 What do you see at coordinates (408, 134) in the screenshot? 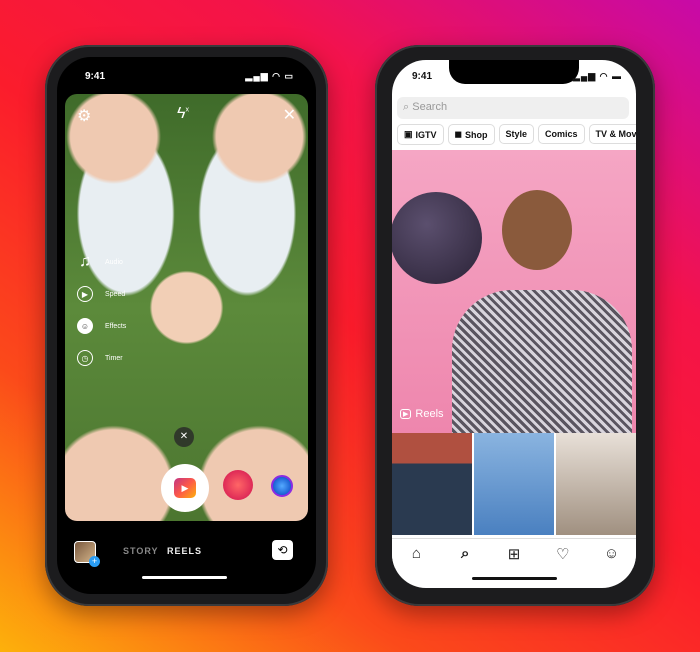
I see `igtv-icon: ▣` at bounding box center [408, 134].